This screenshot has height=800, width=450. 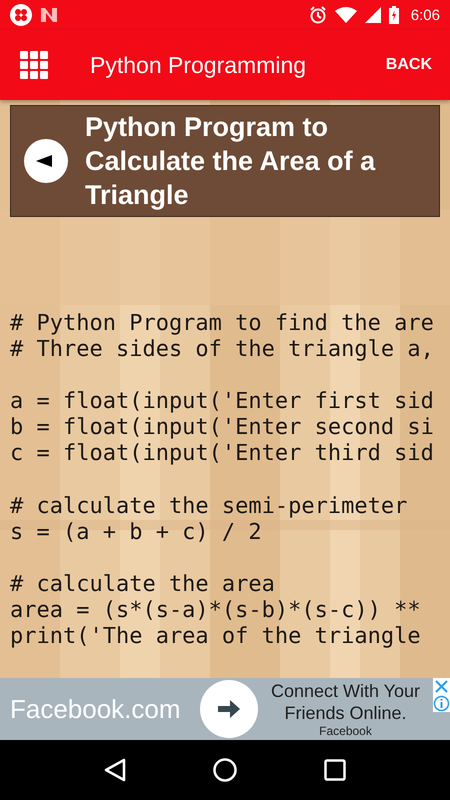 What do you see at coordinates (222, 454) in the screenshot?
I see `code-line: c = float(input('Enter third sid` at bounding box center [222, 454].